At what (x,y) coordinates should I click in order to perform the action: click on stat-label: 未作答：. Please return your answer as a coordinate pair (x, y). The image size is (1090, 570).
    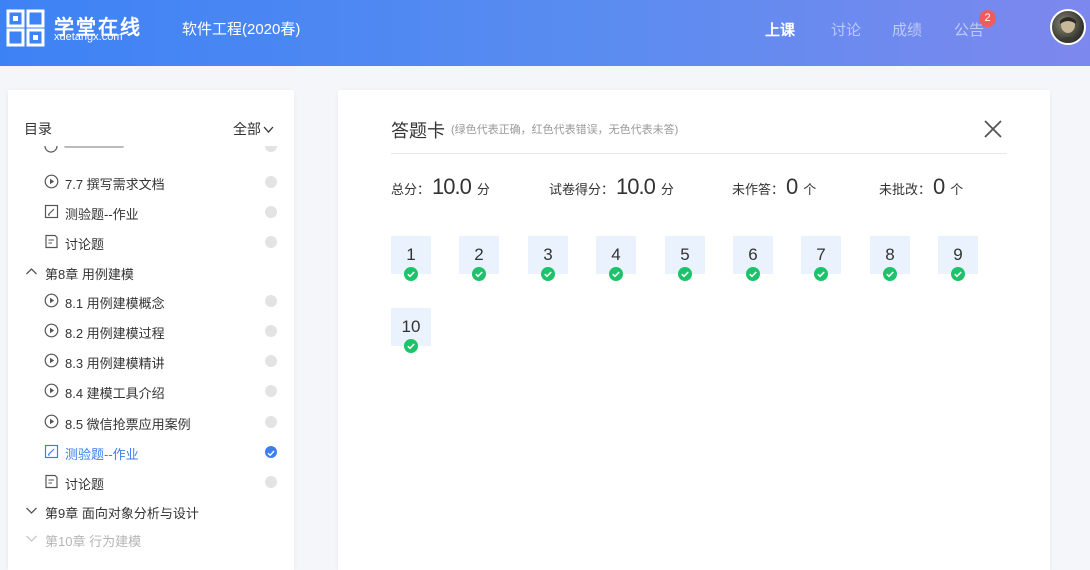
    Looking at the image, I should click on (758, 189).